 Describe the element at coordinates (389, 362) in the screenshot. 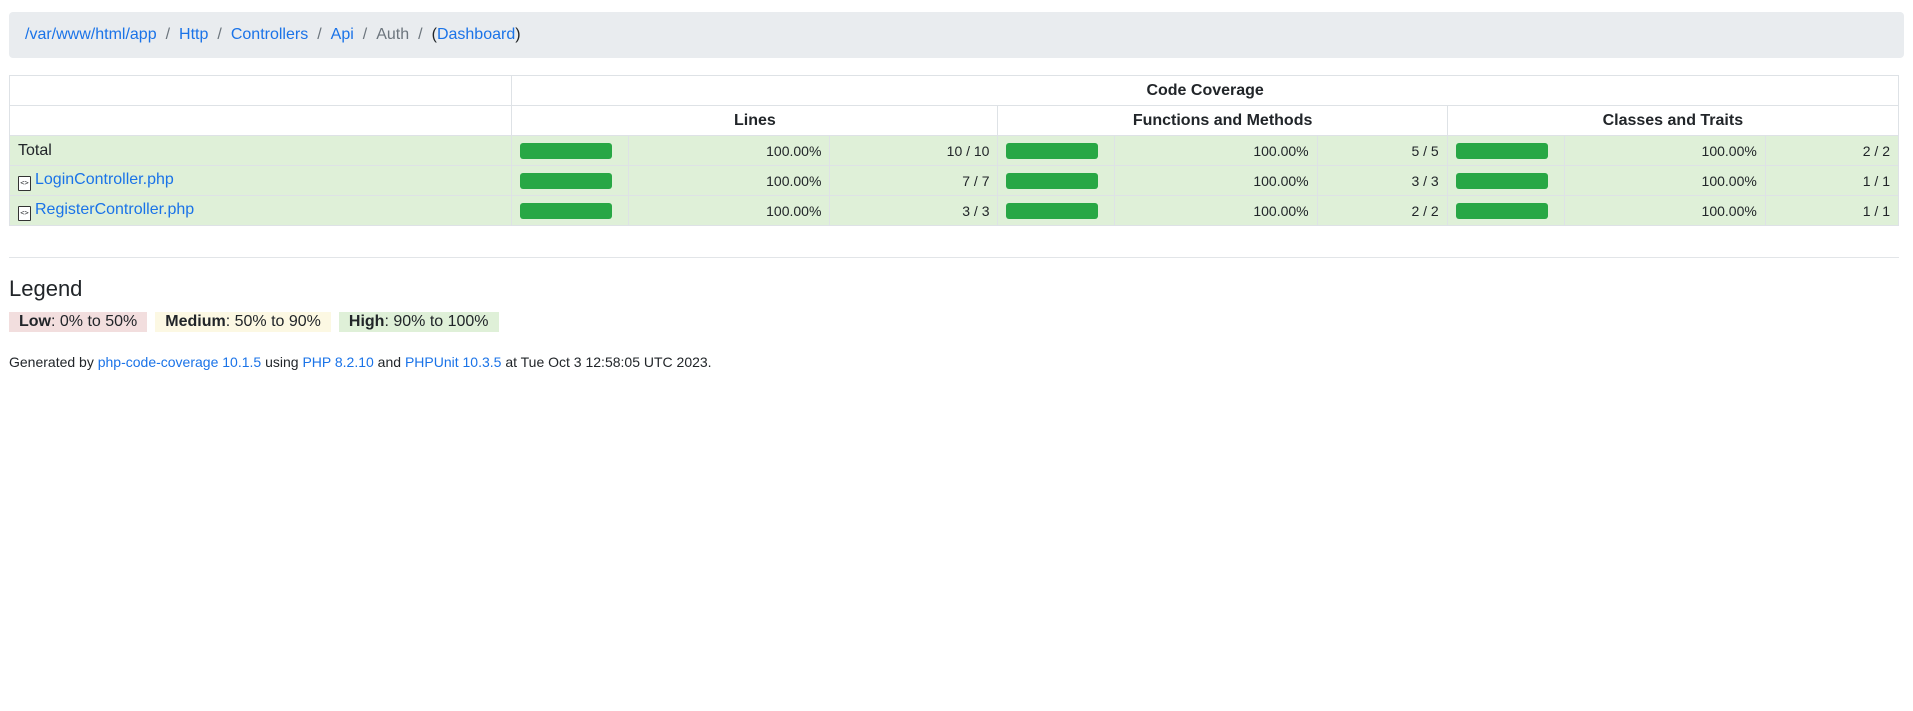

I see `footer-and: and` at that location.